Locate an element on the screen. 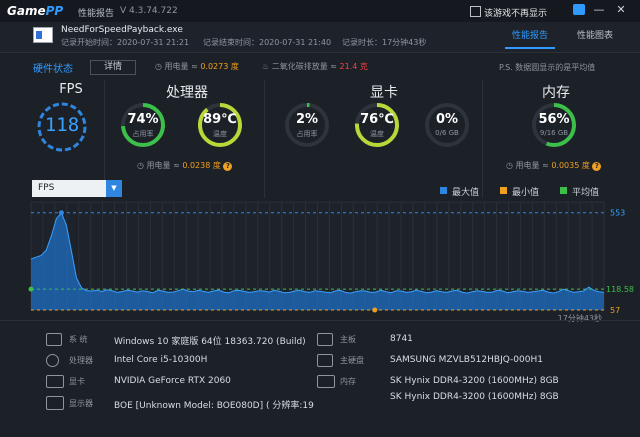 This screenshot has height=437, width=640. os-label: 系 统 is located at coordinates (78, 339).